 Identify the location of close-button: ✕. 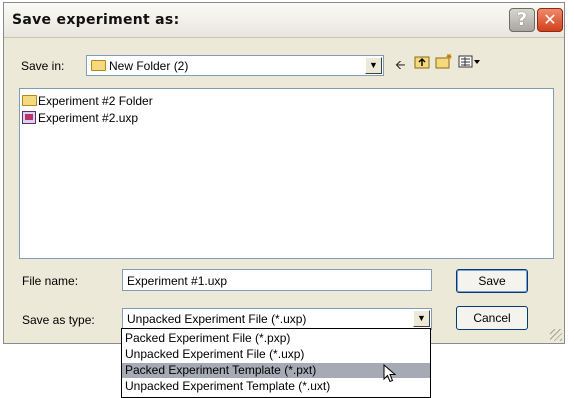
(550, 20).